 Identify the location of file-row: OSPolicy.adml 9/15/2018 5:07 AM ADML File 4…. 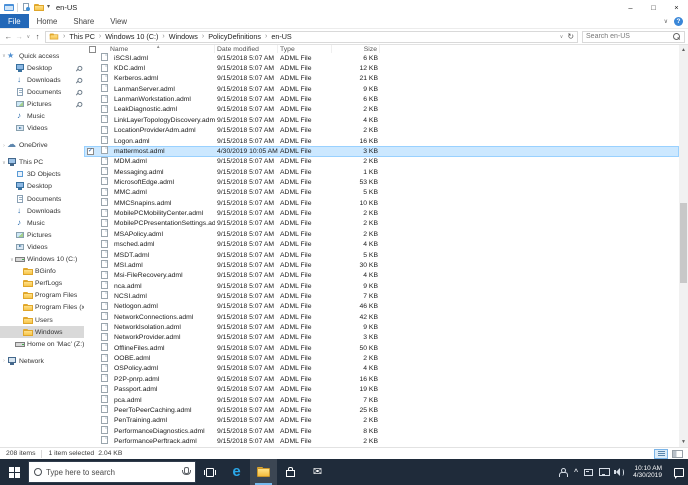
(381, 368).